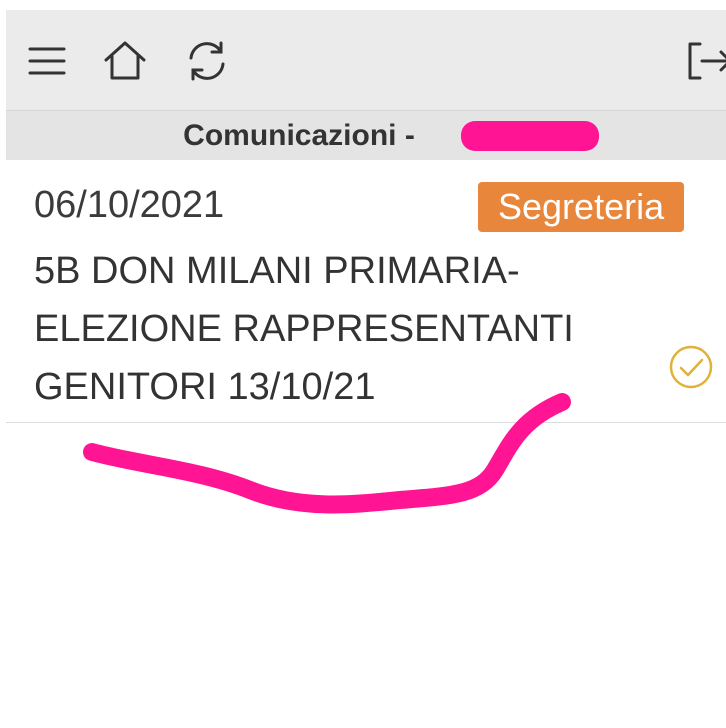 The image size is (726, 728). Describe the element at coordinates (47, 61) in the screenshot. I see `menu-icon` at that location.